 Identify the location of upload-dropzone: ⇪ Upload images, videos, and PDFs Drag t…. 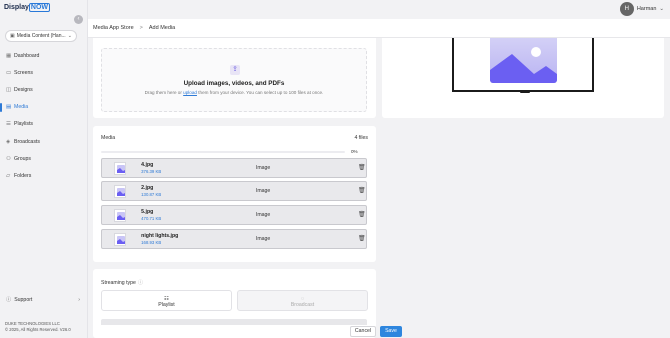
(234, 80).